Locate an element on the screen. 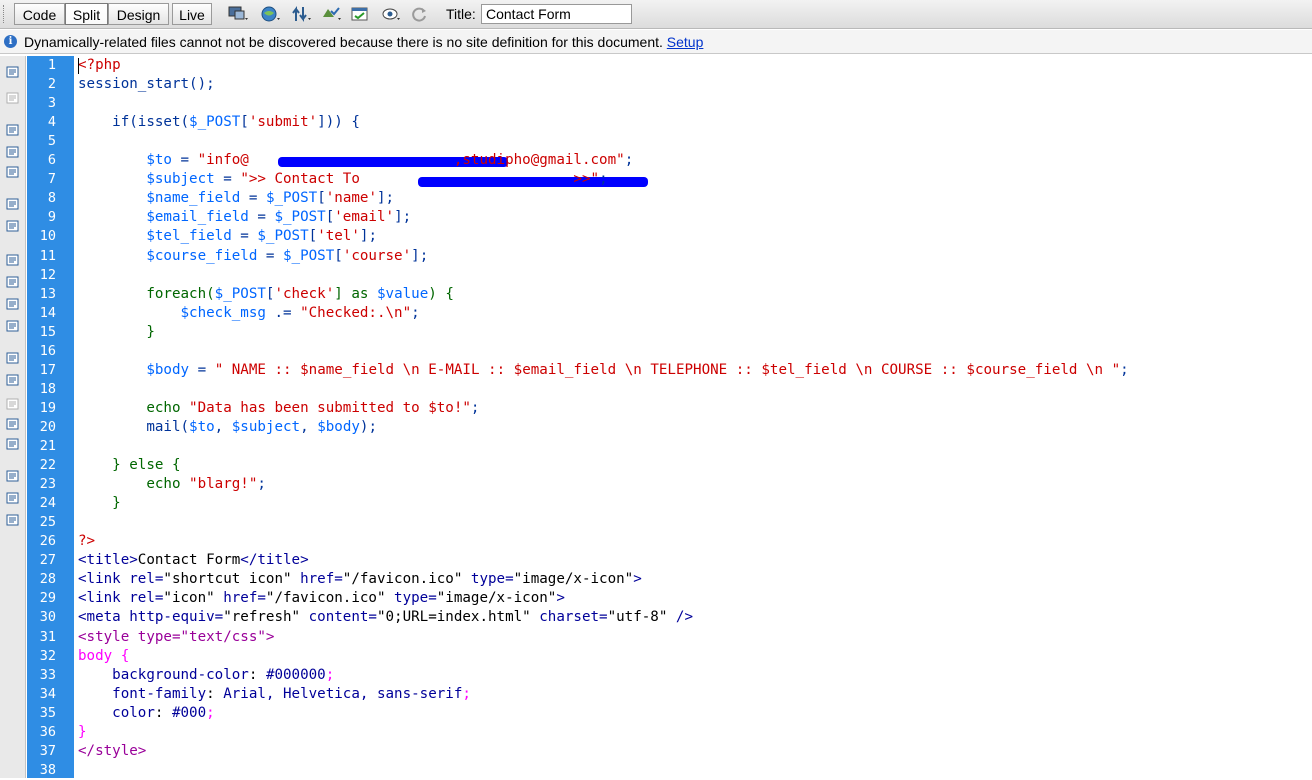  split-view-button: Split is located at coordinates (86, 14).